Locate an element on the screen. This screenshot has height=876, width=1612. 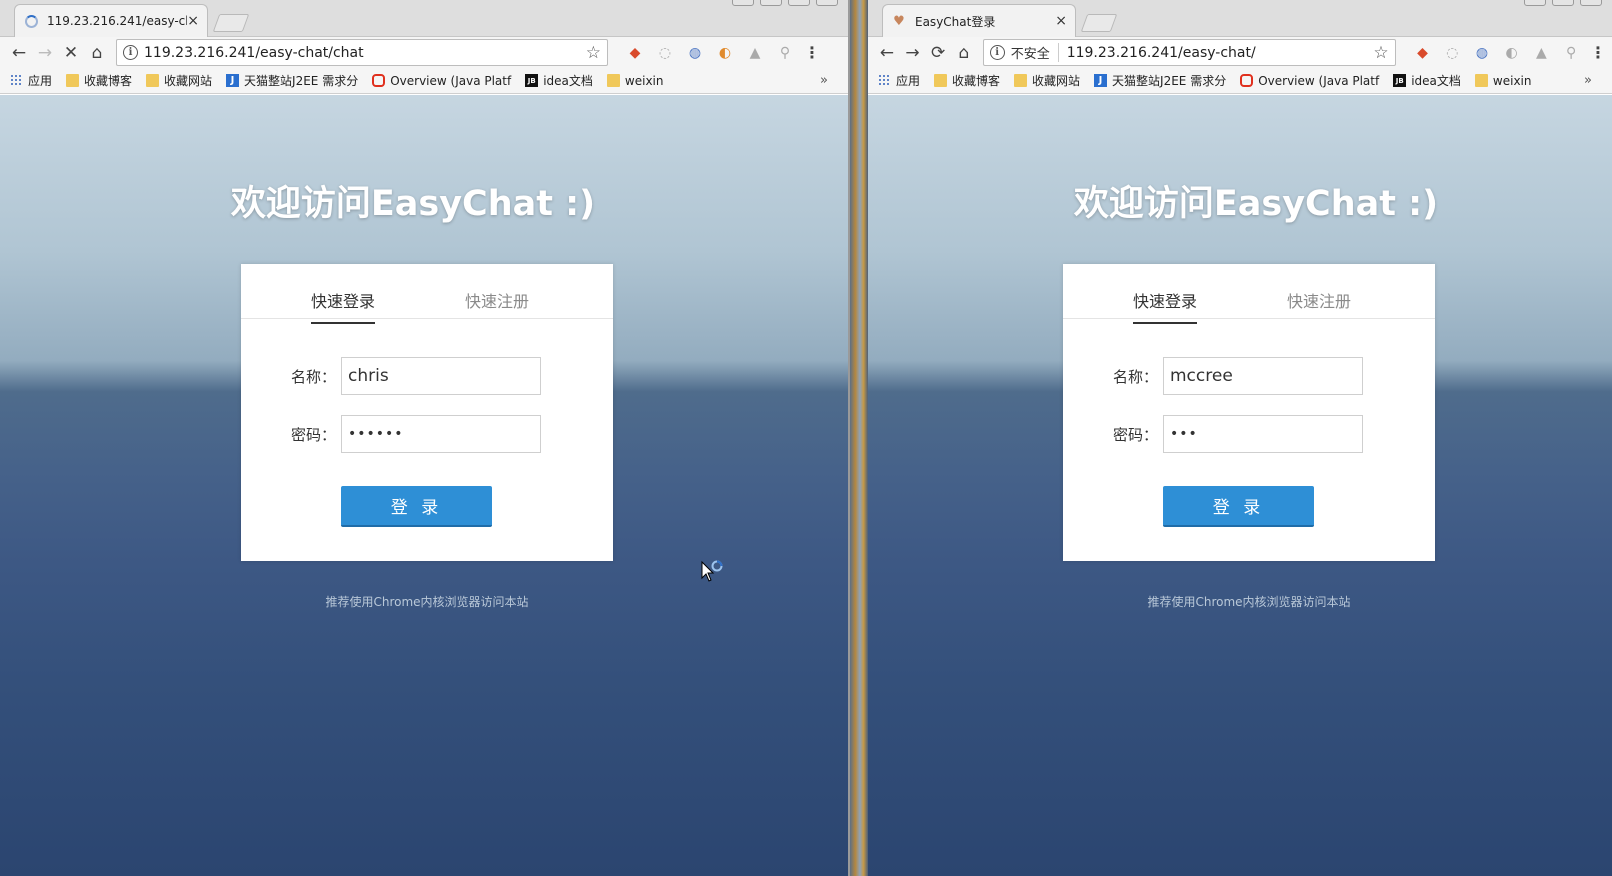
name-row: 名称： chris is located at coordinates (416, 376).